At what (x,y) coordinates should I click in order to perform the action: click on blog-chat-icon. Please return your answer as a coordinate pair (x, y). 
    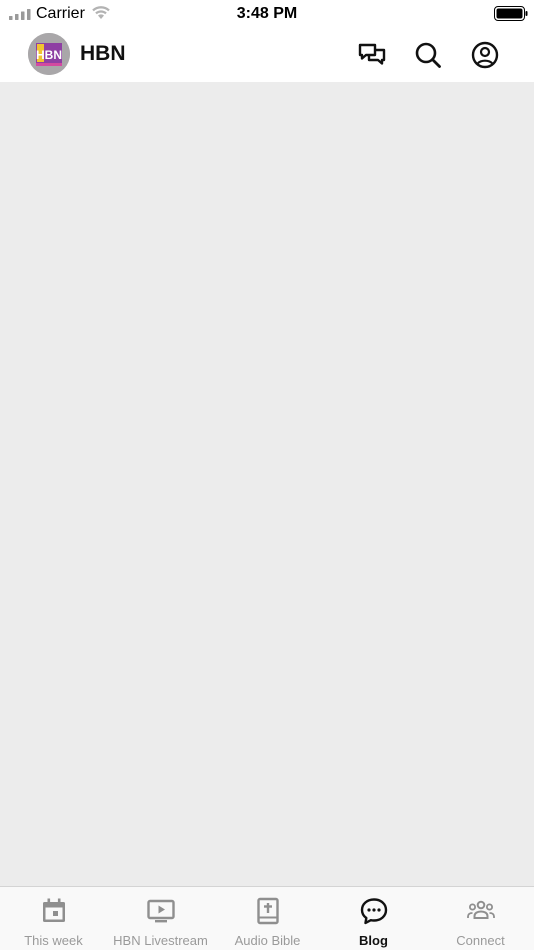
    Looking at the image, I should click on (373, 911).